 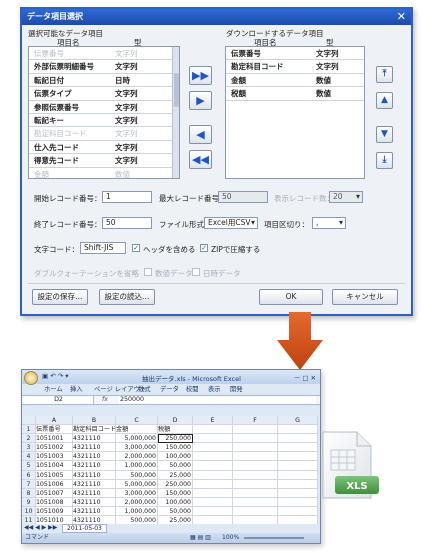 I want to click on cancel-button: キャンセル, so click(x=365, y=297).